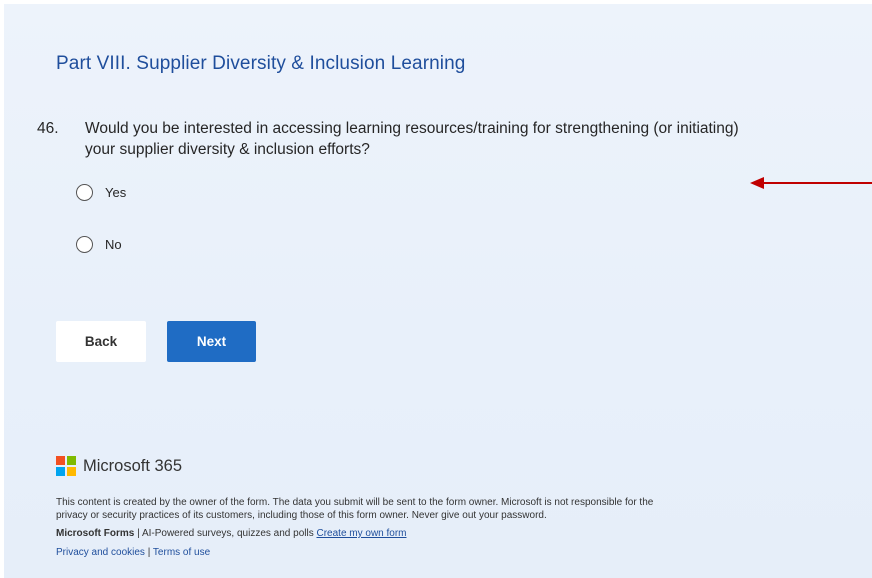 This screenshot has height=578, width=872. I want to click on legal-links: Privacy and cookies | Terms of use, so click(446, 552).